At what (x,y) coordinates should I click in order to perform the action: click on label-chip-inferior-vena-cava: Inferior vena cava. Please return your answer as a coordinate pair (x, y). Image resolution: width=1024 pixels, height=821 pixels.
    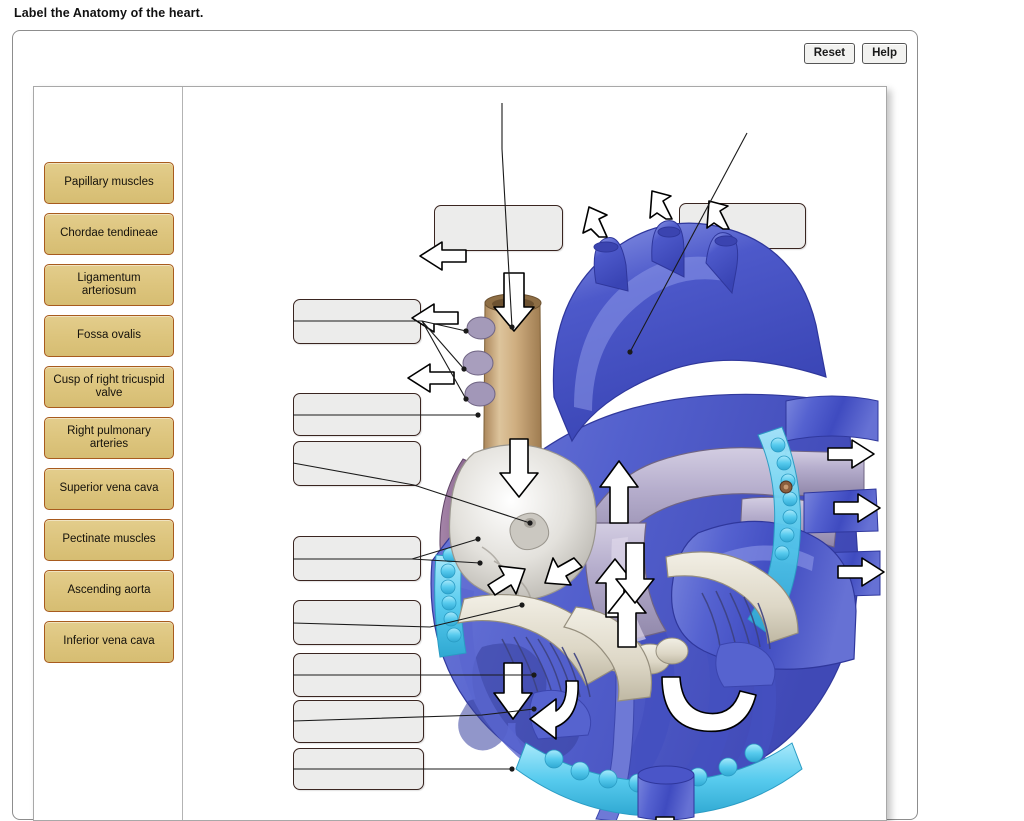
    Looking at the image, I should click on (109, 642).